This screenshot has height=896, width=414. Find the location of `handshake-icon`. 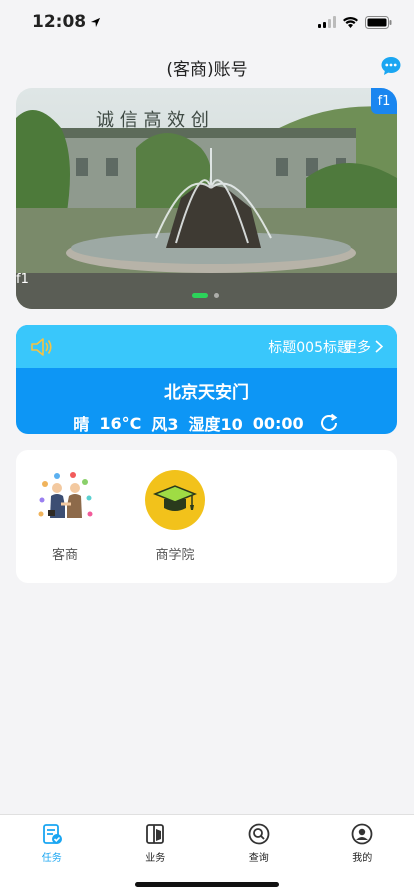

handshake-icon is located at coordinates (65, 495).